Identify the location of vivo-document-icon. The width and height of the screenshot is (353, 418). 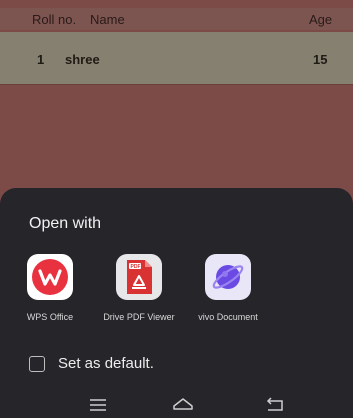
(228, 277).